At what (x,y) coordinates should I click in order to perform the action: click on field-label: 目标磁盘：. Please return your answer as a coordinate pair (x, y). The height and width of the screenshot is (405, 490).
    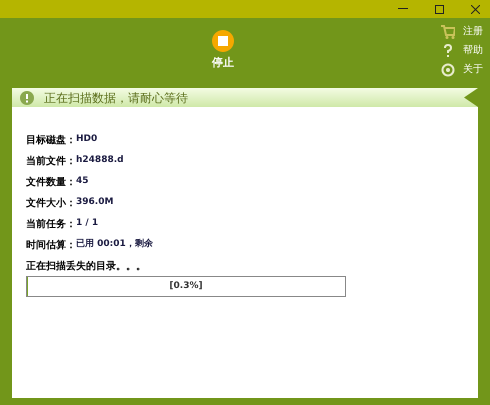
    Looking at the image, I should click on (51, 141).